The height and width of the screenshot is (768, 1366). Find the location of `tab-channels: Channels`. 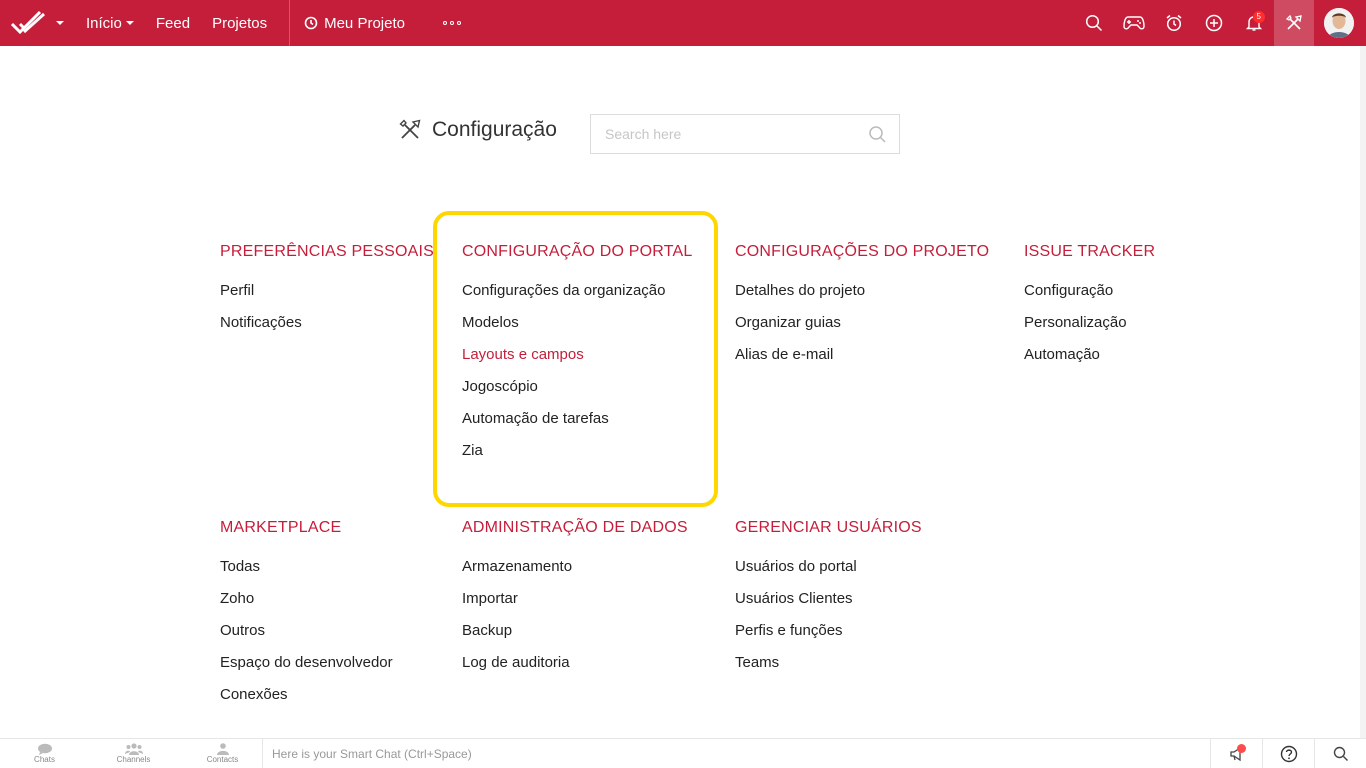

tab-channels: Channels is located at coordinates (133, 753).